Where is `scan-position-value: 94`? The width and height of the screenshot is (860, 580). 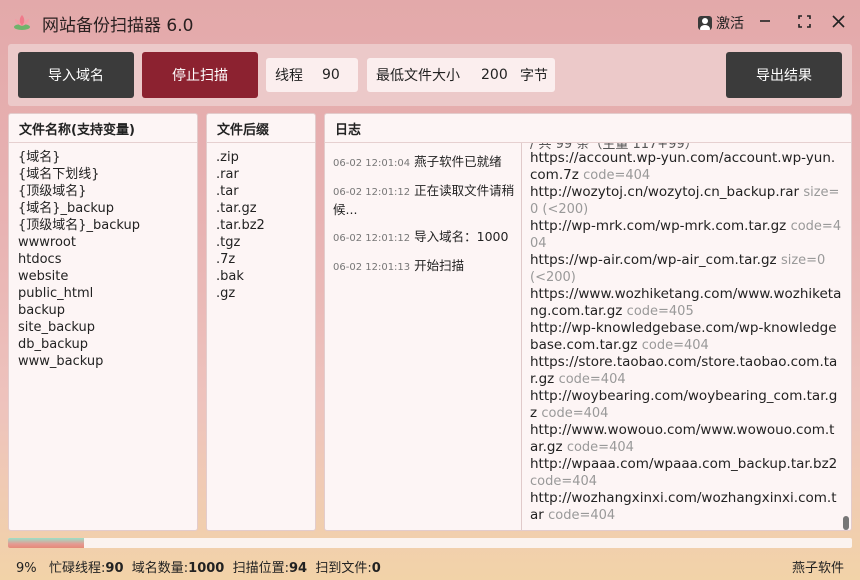 scan-position-value: 94 is located at coordinates (298, 568).